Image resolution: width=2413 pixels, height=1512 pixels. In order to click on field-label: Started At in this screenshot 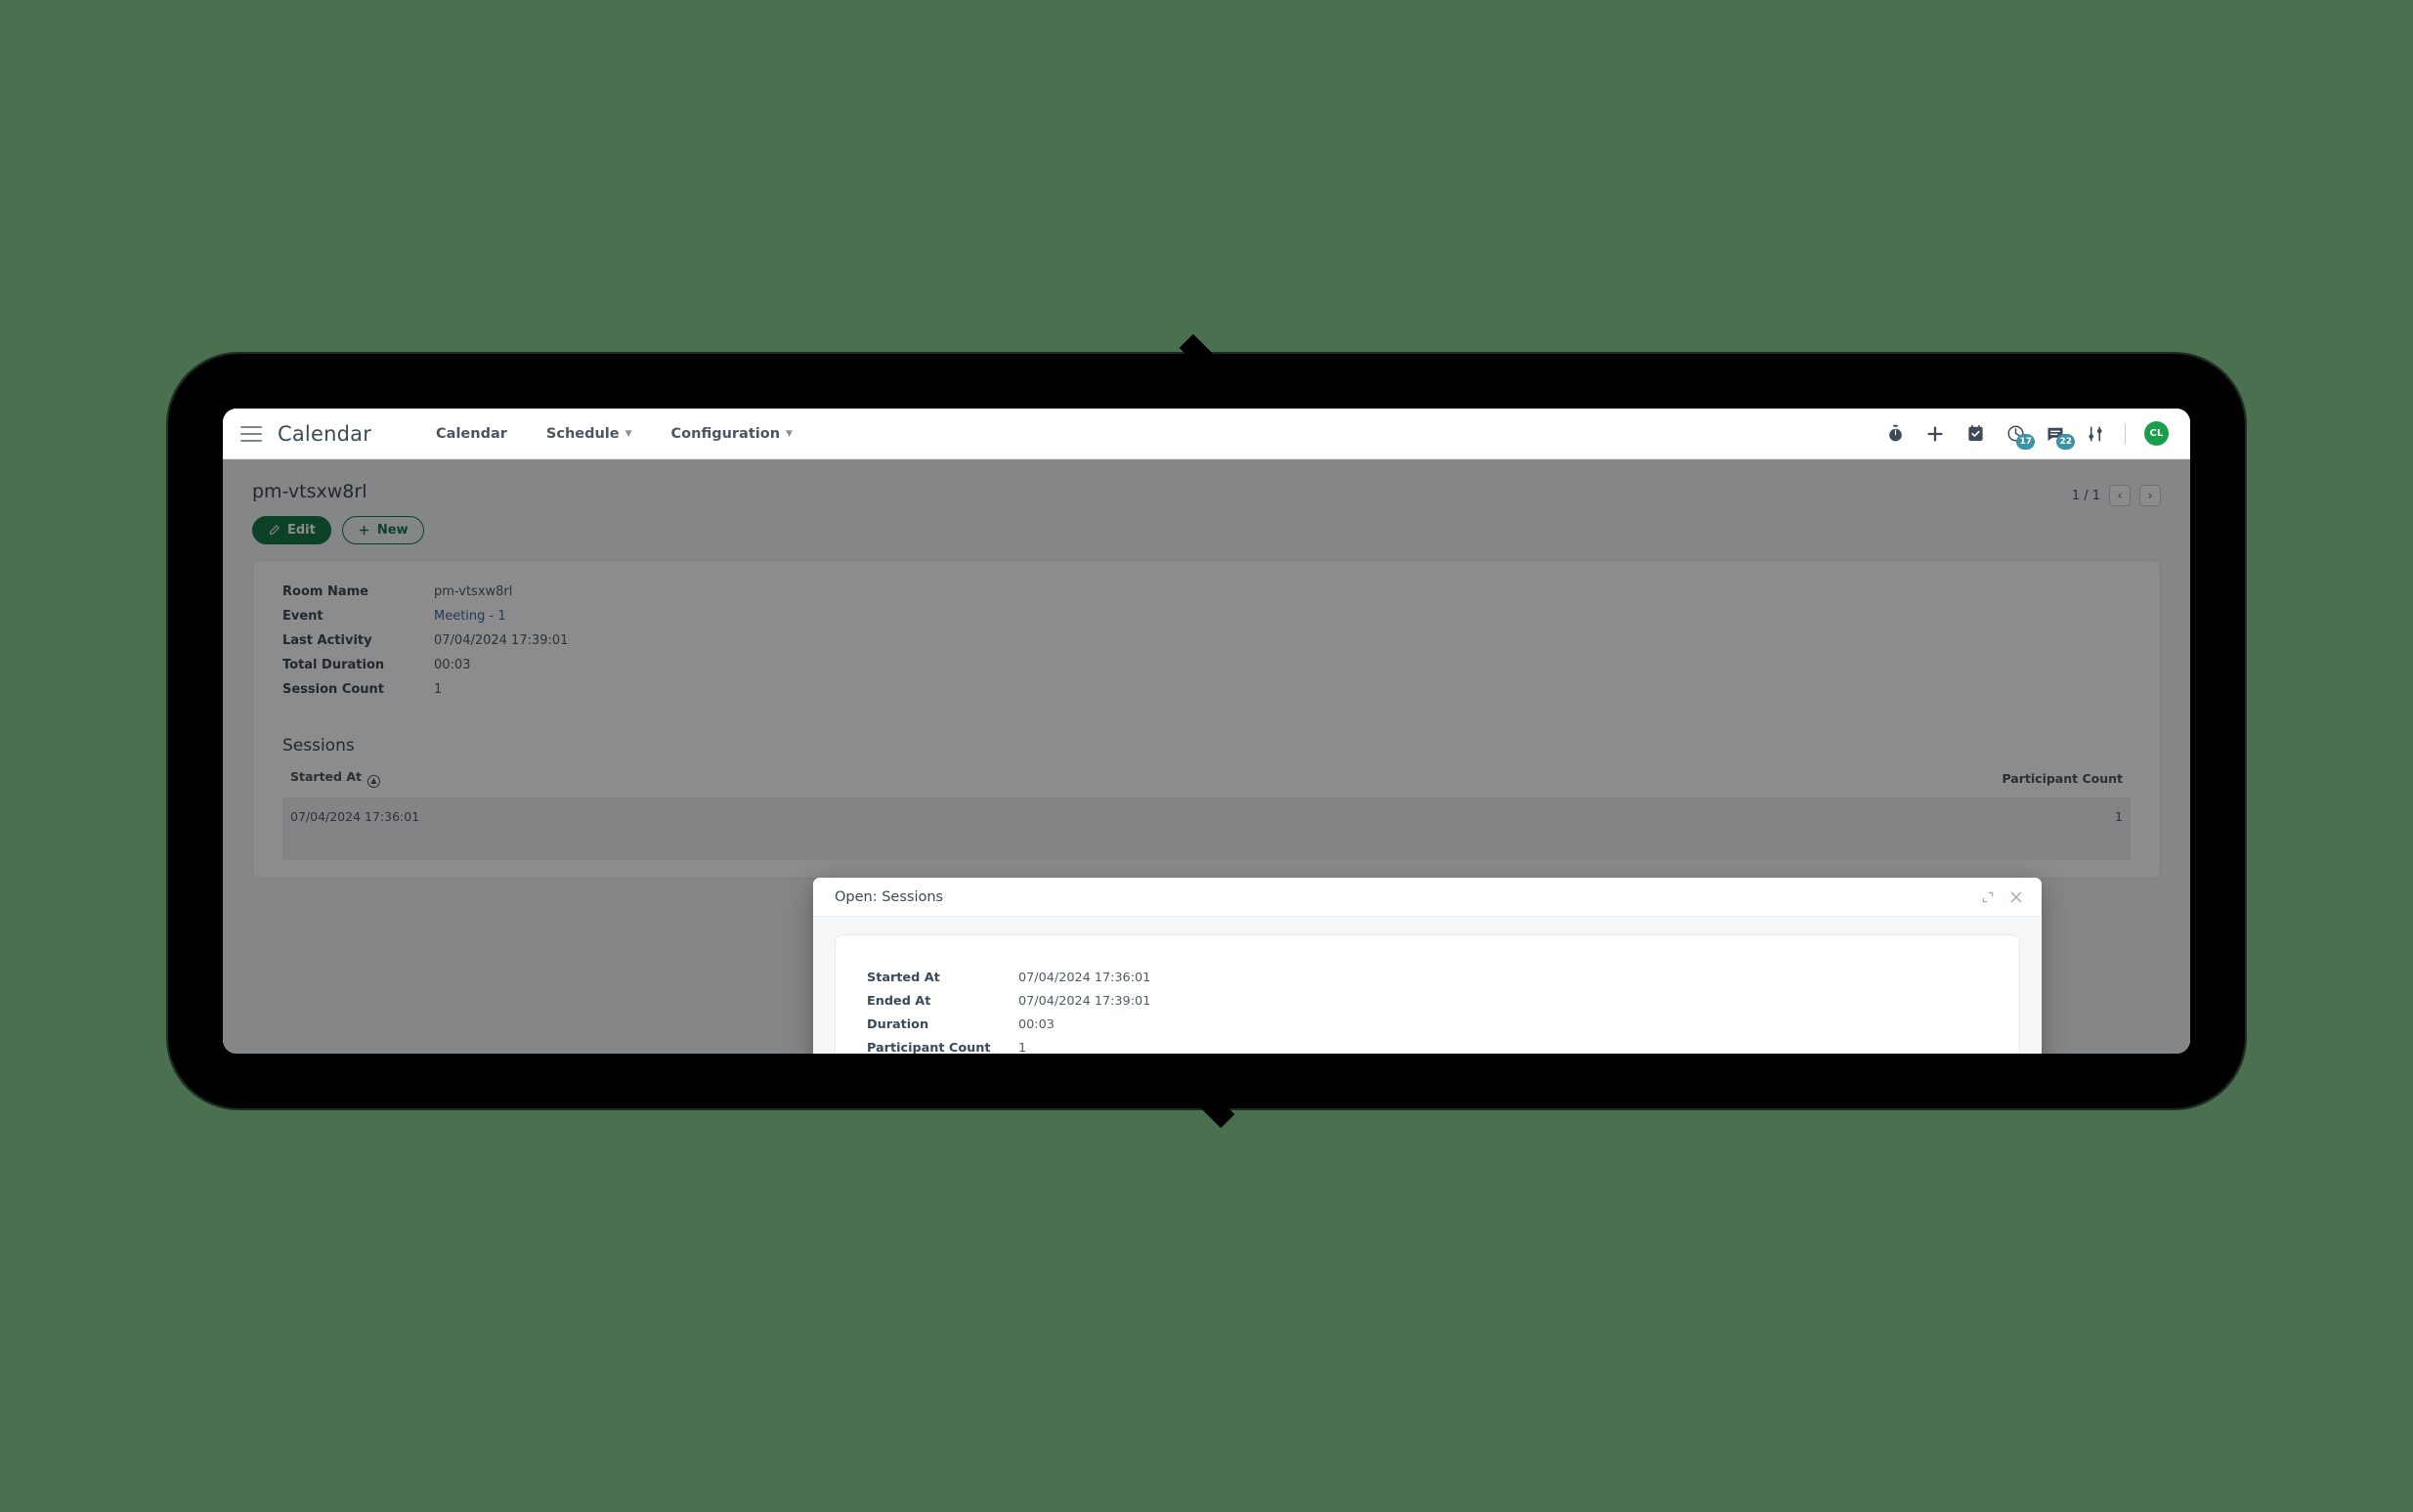, I will do `click(904, 978)`.